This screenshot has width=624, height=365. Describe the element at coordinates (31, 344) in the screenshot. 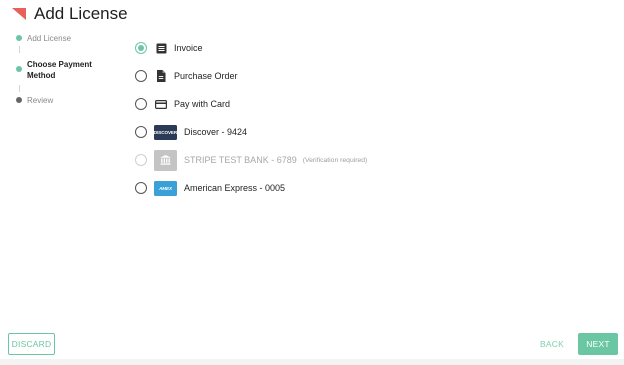

I see `discard-button: DISCARD` at that location.